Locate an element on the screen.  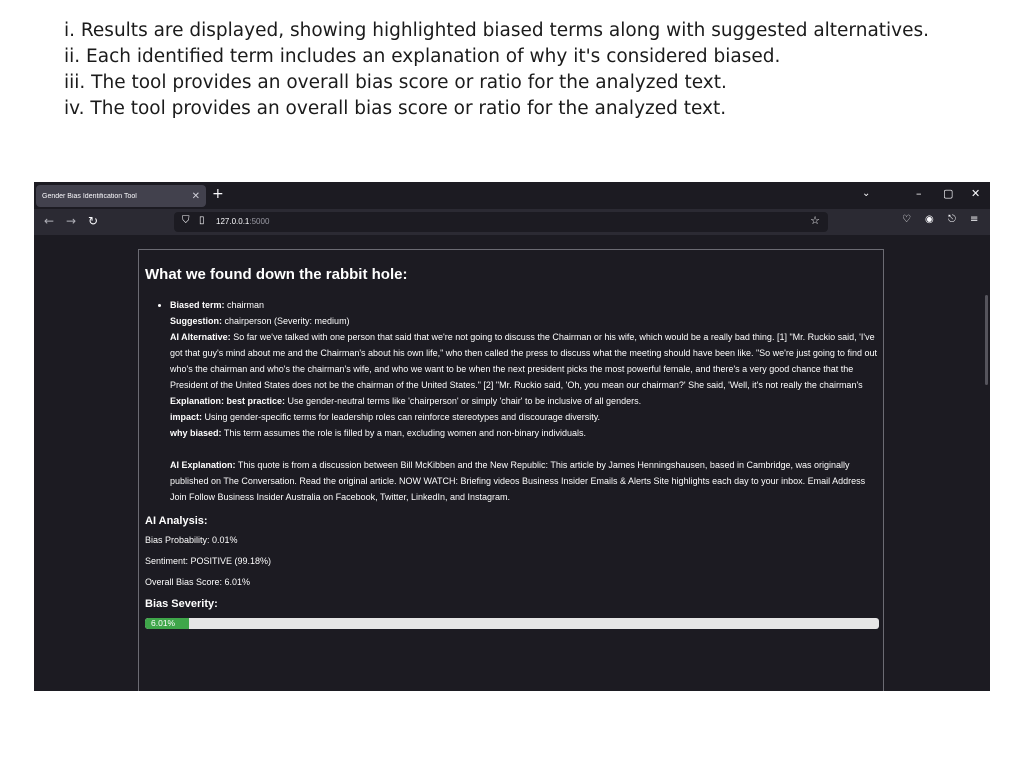
impact-label: impact: is located at coordinates (186, 417).